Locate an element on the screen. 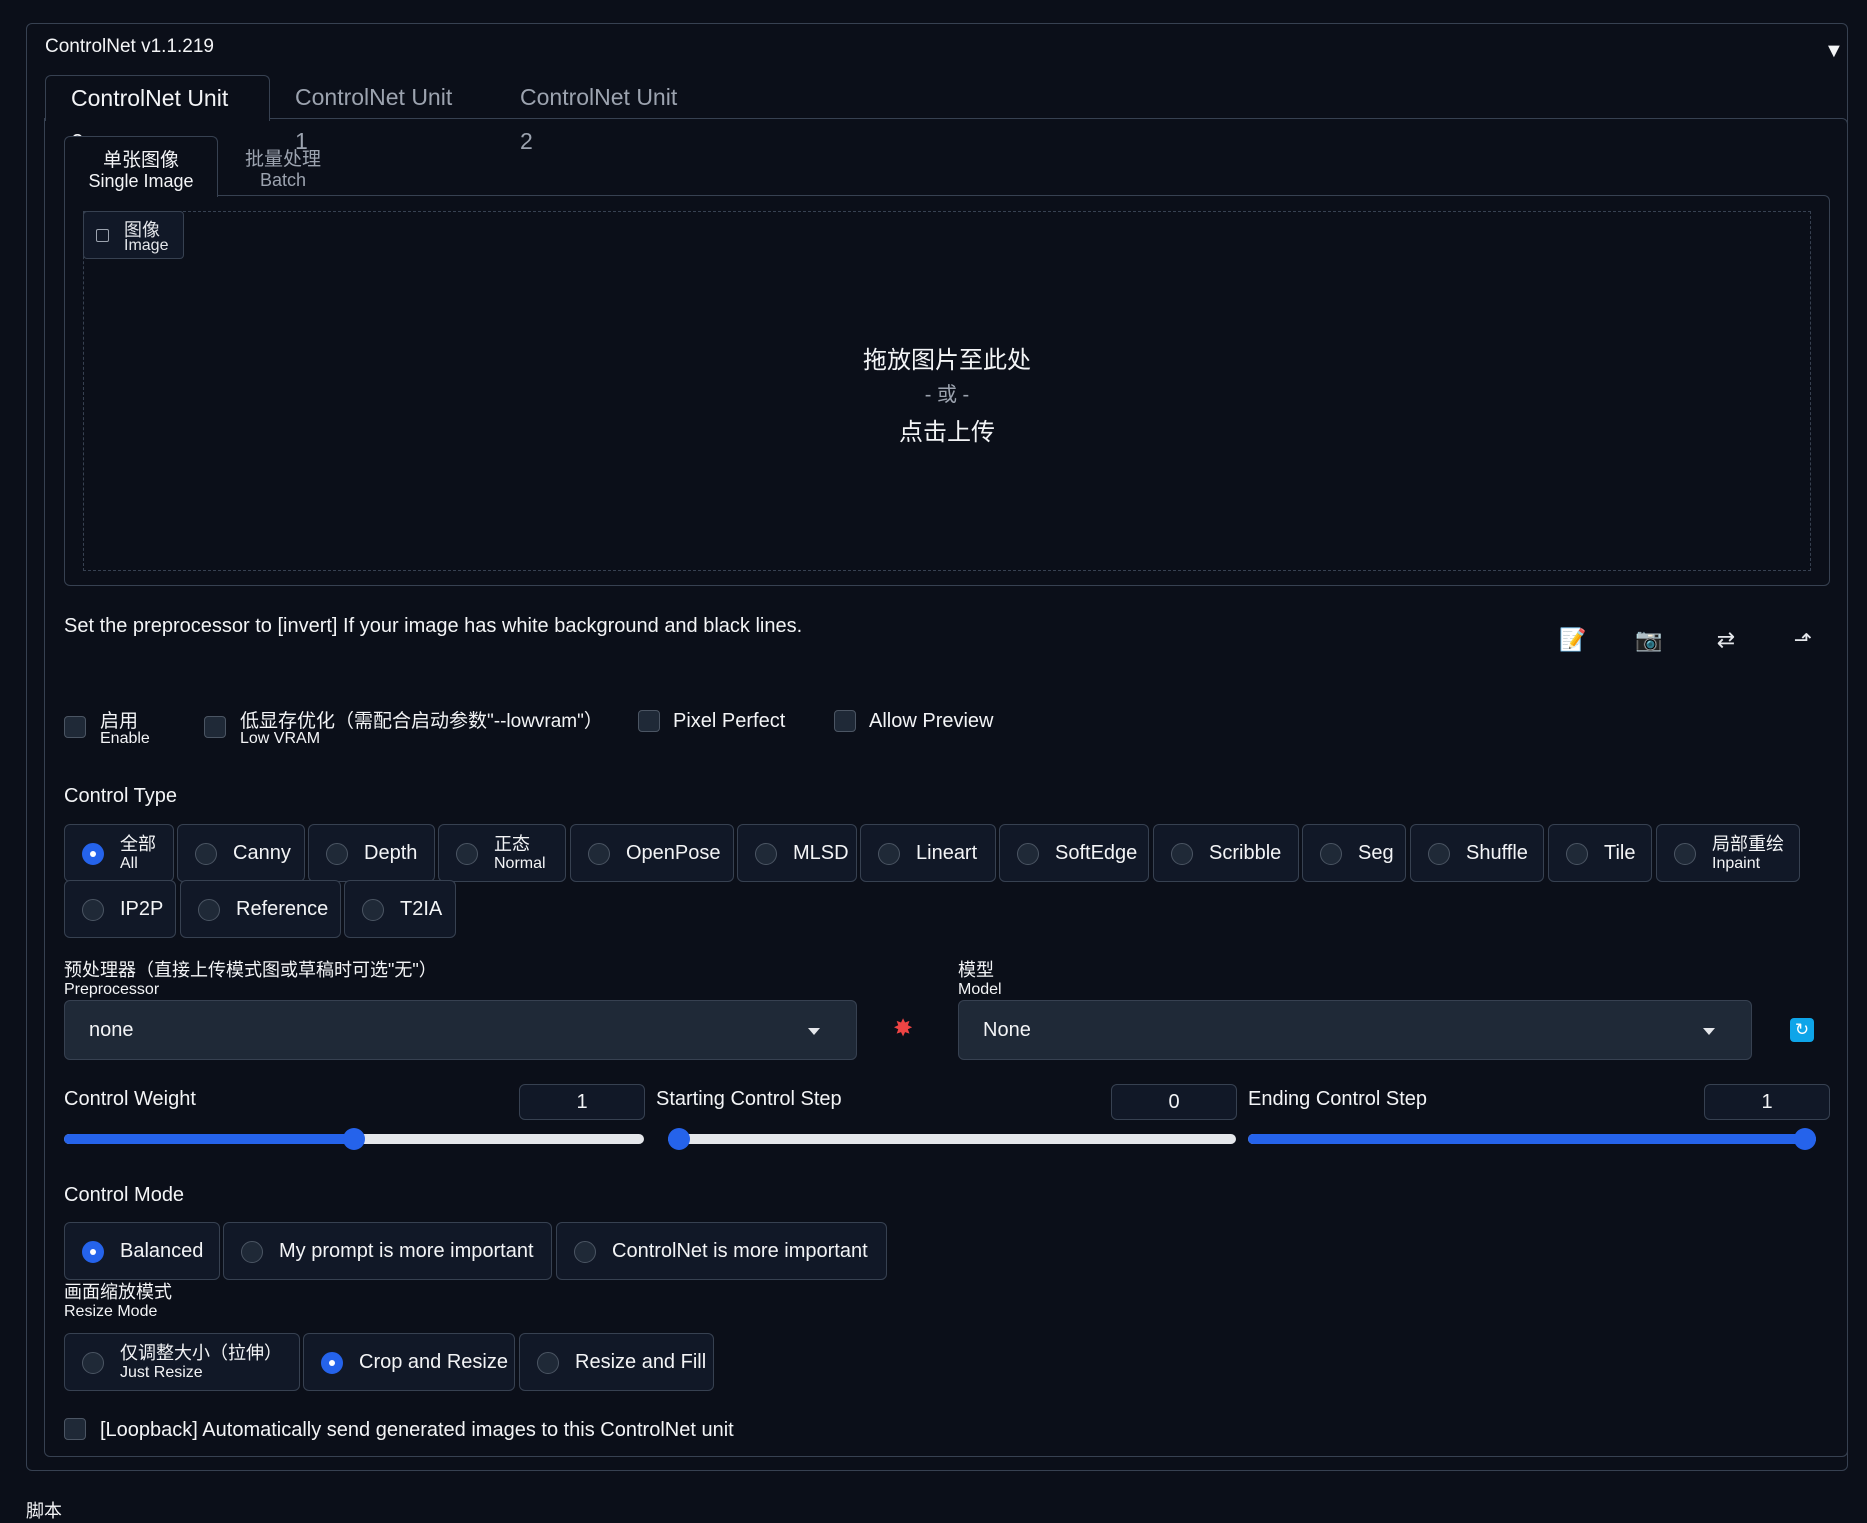 This screenshot has height=1523, width=1867. control-type-shuffle: Shuffle is located at coordinates (1477, 853).